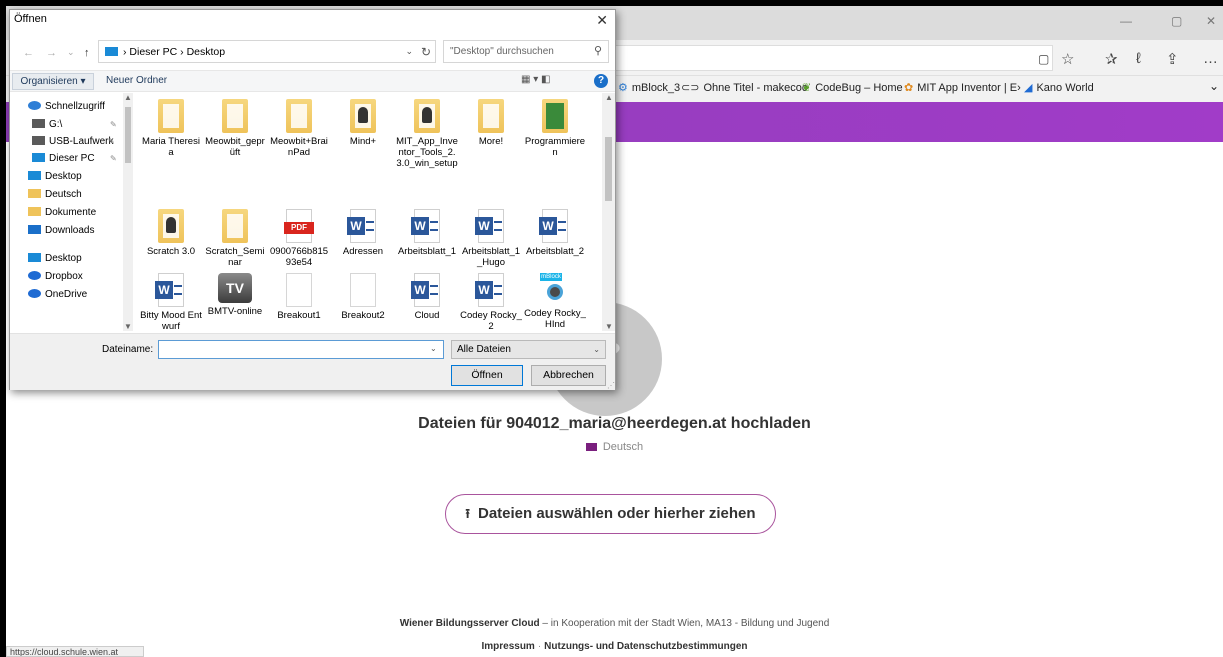 The height and width of the screenshot is (657, 1223). I want to click on kano-icon: ◢, so click(1028, 88).